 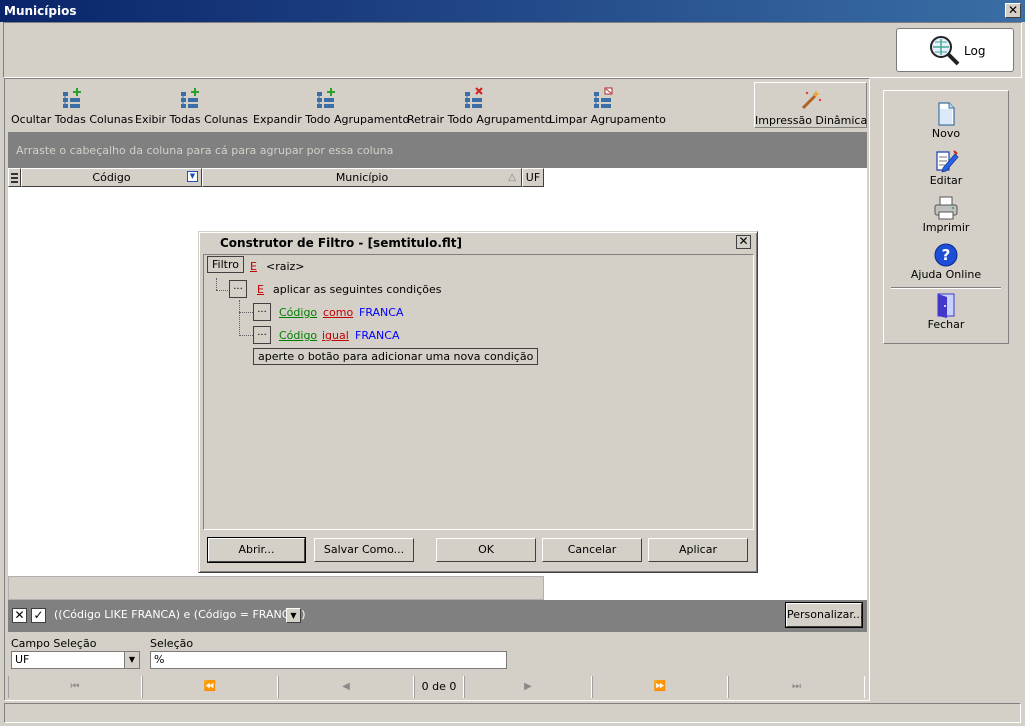 I want to click on clear-grouping-button: Limpar Agrupamento, so click(x=607, y=105).